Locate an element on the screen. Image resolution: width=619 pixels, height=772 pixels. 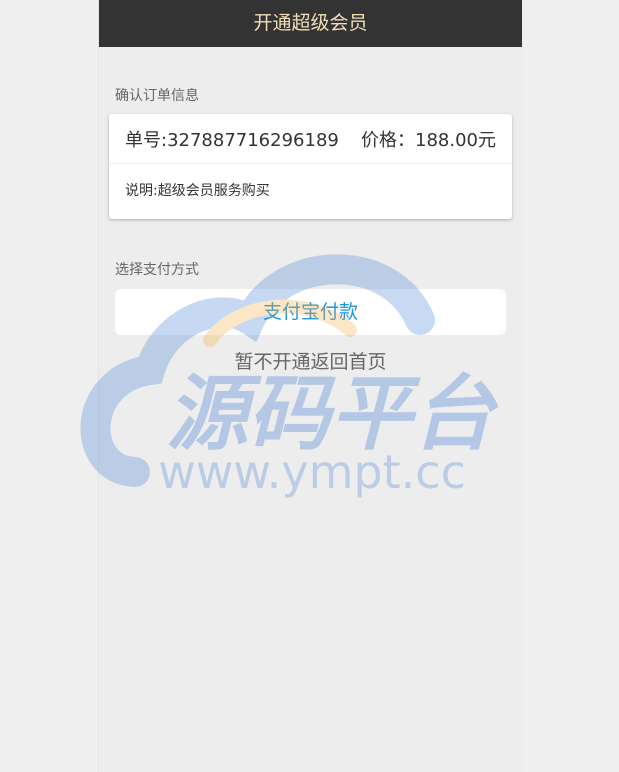
alipay-button: 支付宝付款 is located at coordinates (310, 312).